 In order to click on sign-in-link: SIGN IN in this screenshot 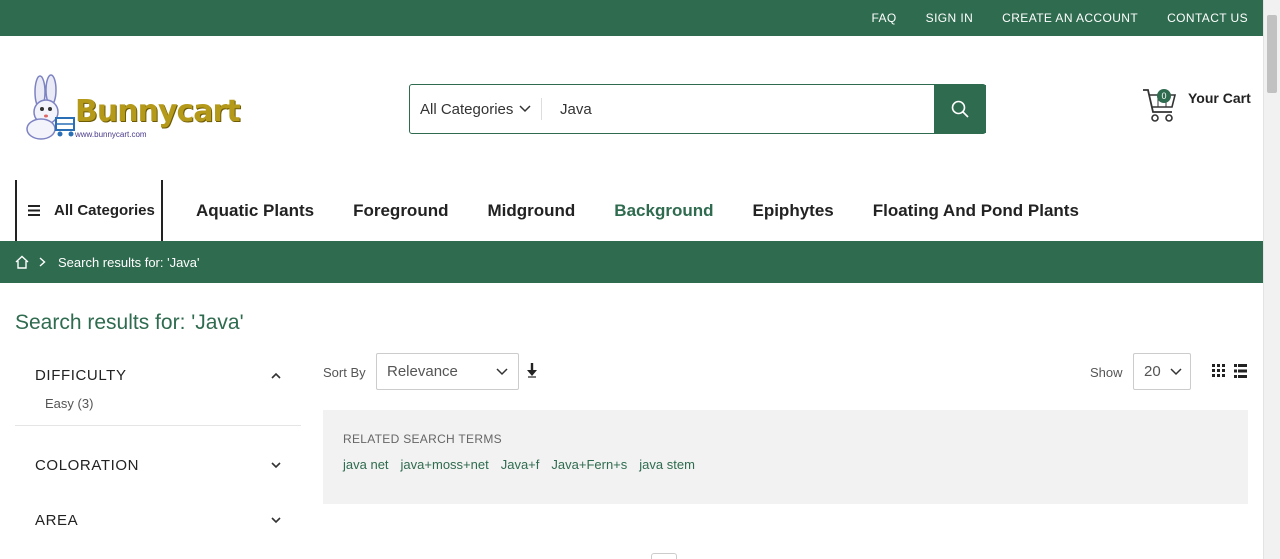, I will do `click(949, 18)`.